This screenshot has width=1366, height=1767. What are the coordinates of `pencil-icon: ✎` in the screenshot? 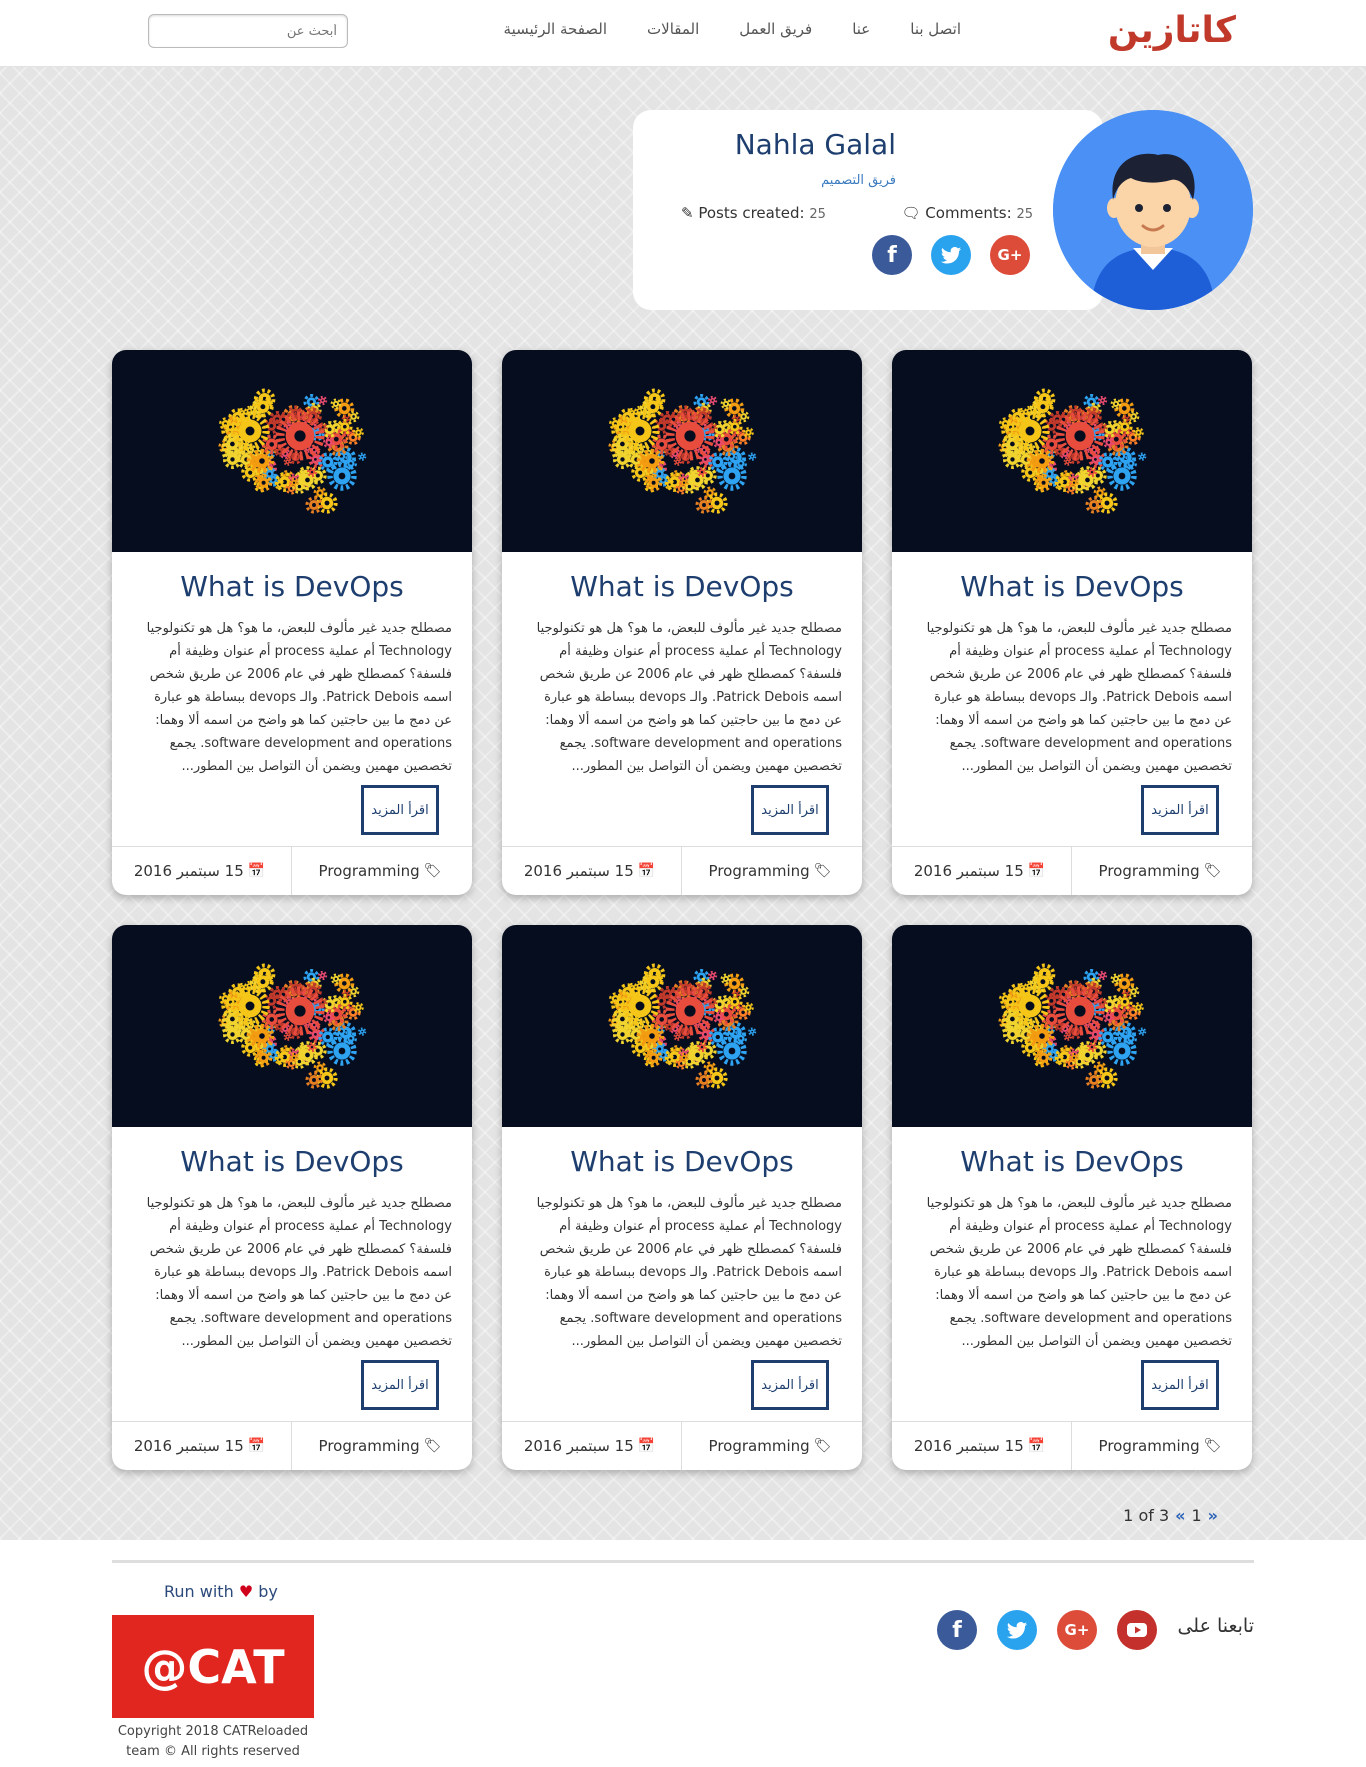 It's located at (687, 213).